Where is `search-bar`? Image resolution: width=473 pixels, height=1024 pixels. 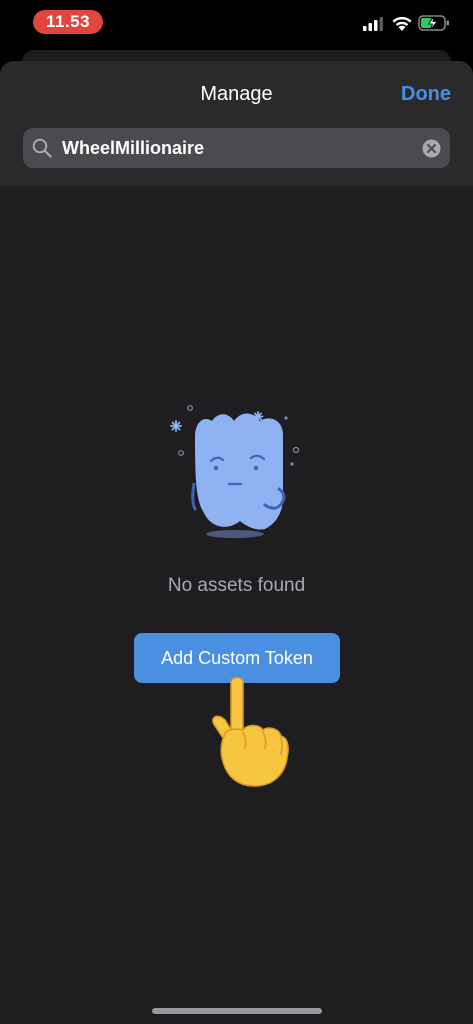 search-bar is located at coordinates (236, 148).